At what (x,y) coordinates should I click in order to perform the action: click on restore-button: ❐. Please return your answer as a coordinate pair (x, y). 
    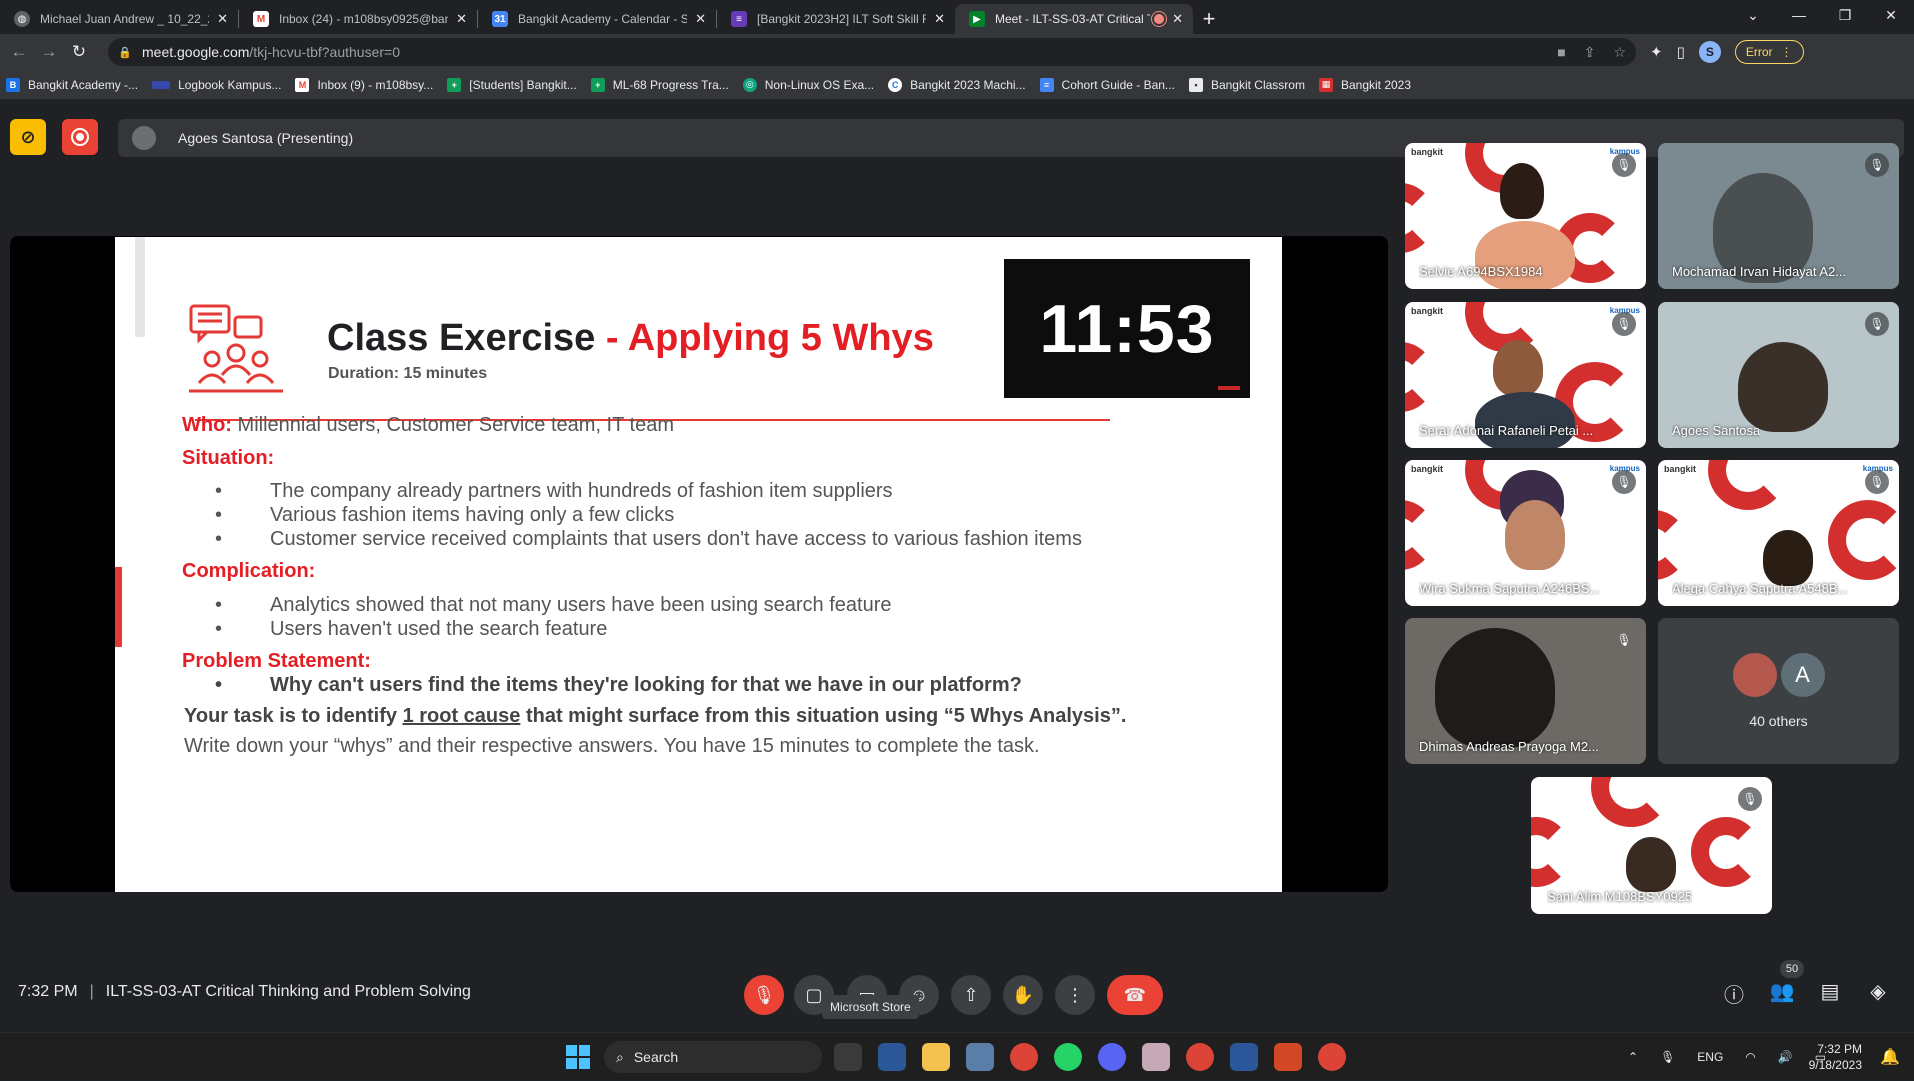
    Looking at the image, I should click on (1845, 15).